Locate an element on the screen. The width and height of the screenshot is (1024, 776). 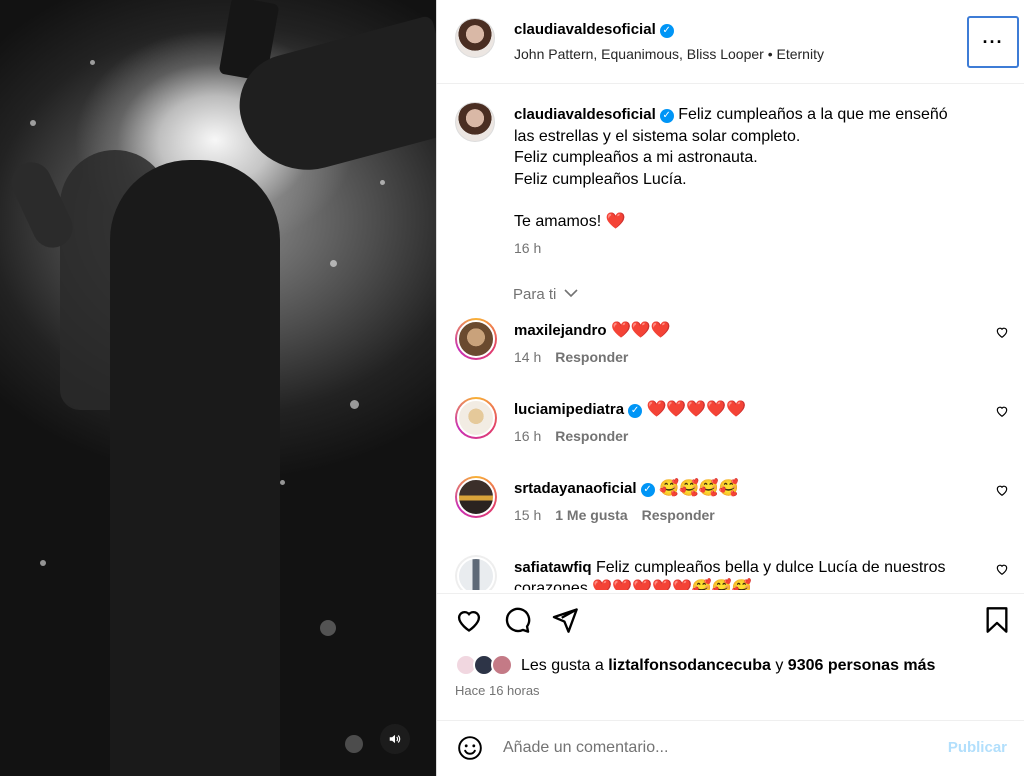
heart-icon is located at coordinates (469, 620).